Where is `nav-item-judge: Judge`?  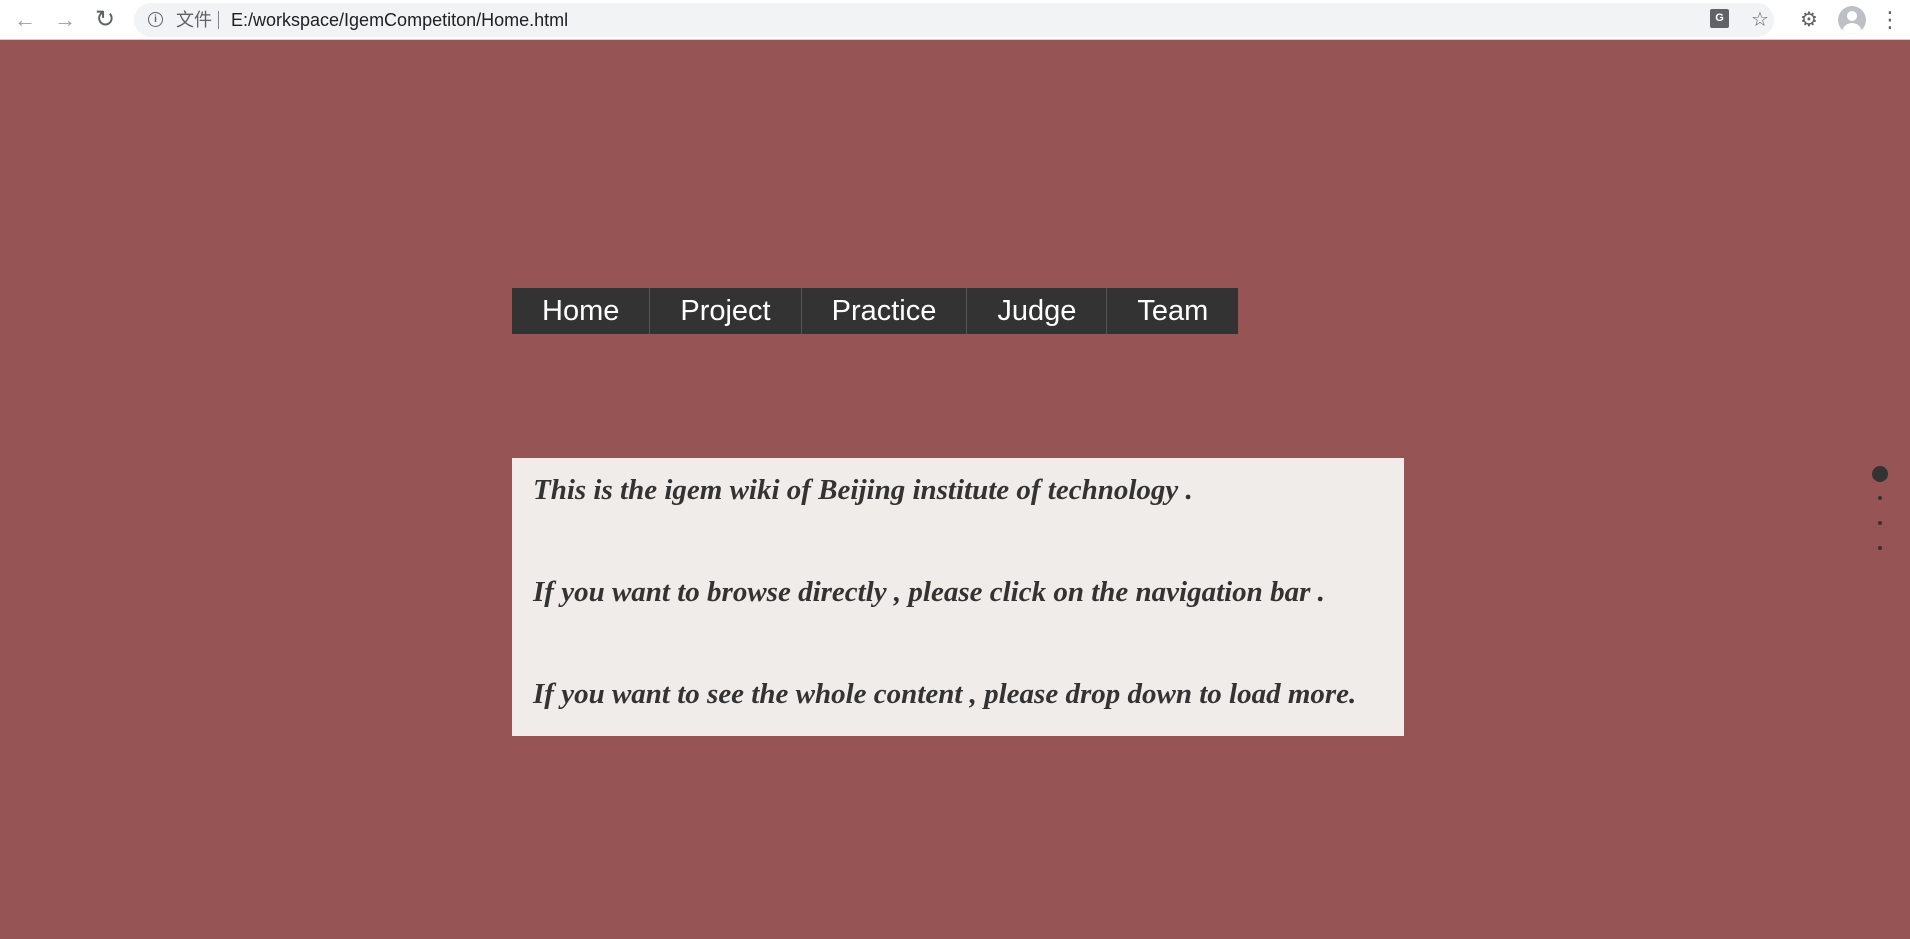 nav-item-judge: Judge is located at coordinates (1037, 311).